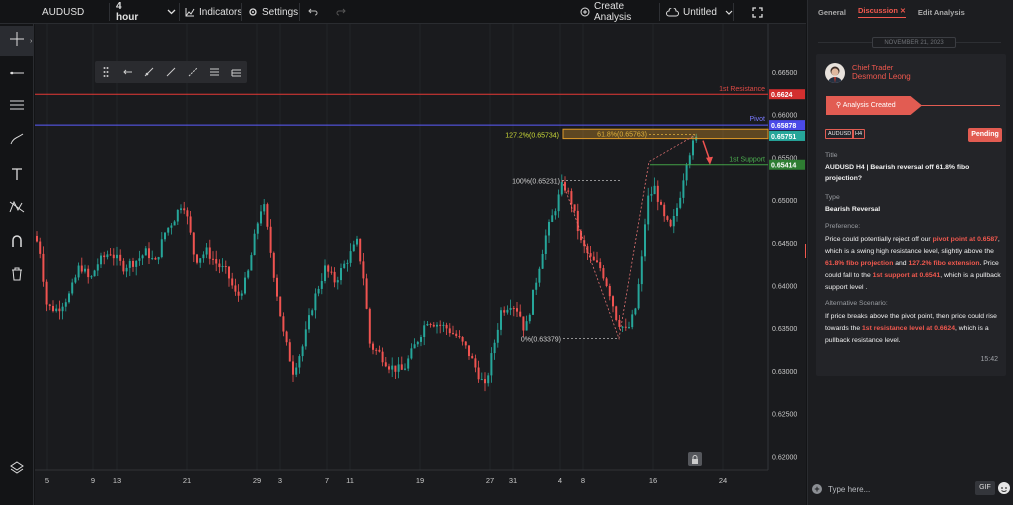 This screenshot has width=1013, height=505. What do you see at coordinates (853, 209) in the screenshot?
I see `type-value: Bearish Reversal` at bounding box center [853, 209].